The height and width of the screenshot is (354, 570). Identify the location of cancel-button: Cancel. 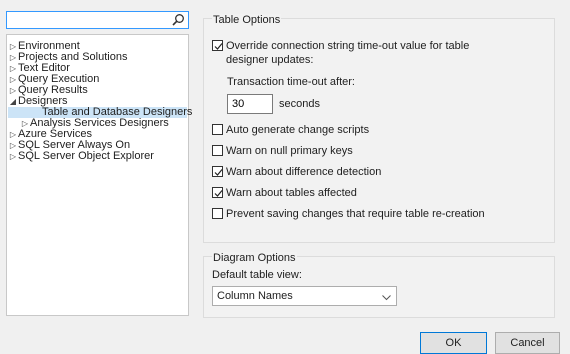
(527, 343).